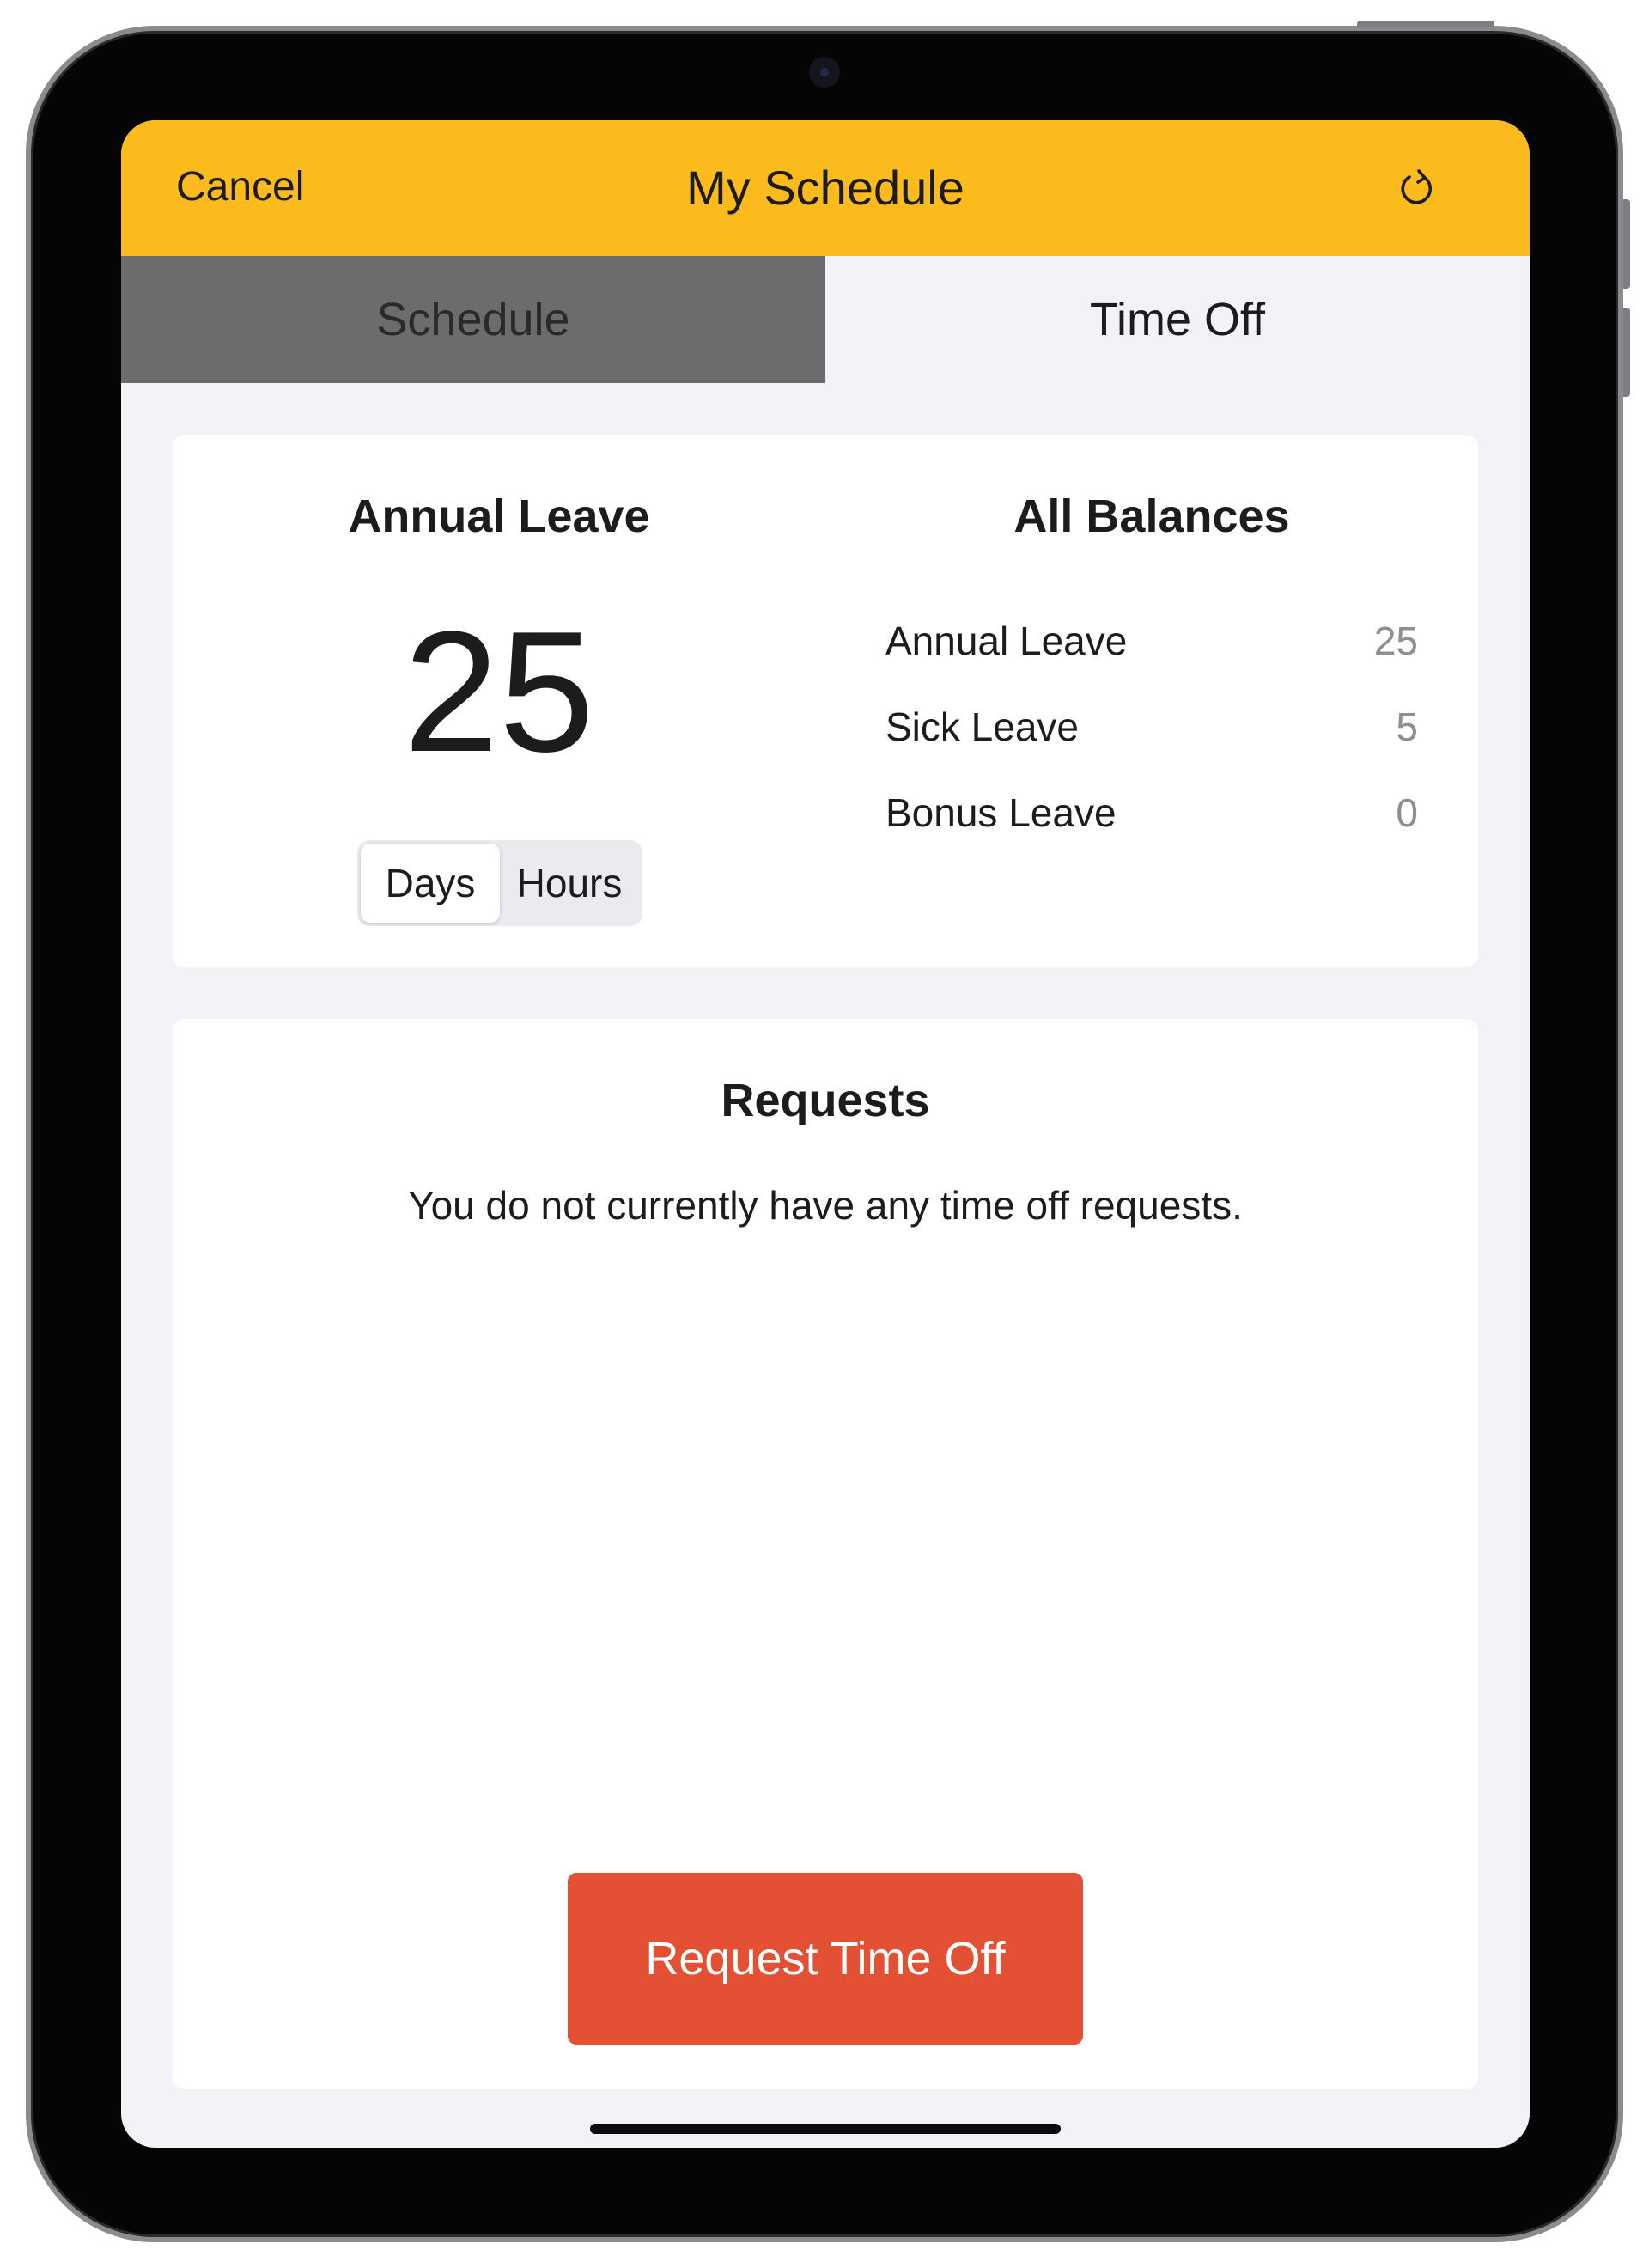  Describe the element at coordinates (1407, 812) in the screenshot. I see `balance-value: 0` at that location.